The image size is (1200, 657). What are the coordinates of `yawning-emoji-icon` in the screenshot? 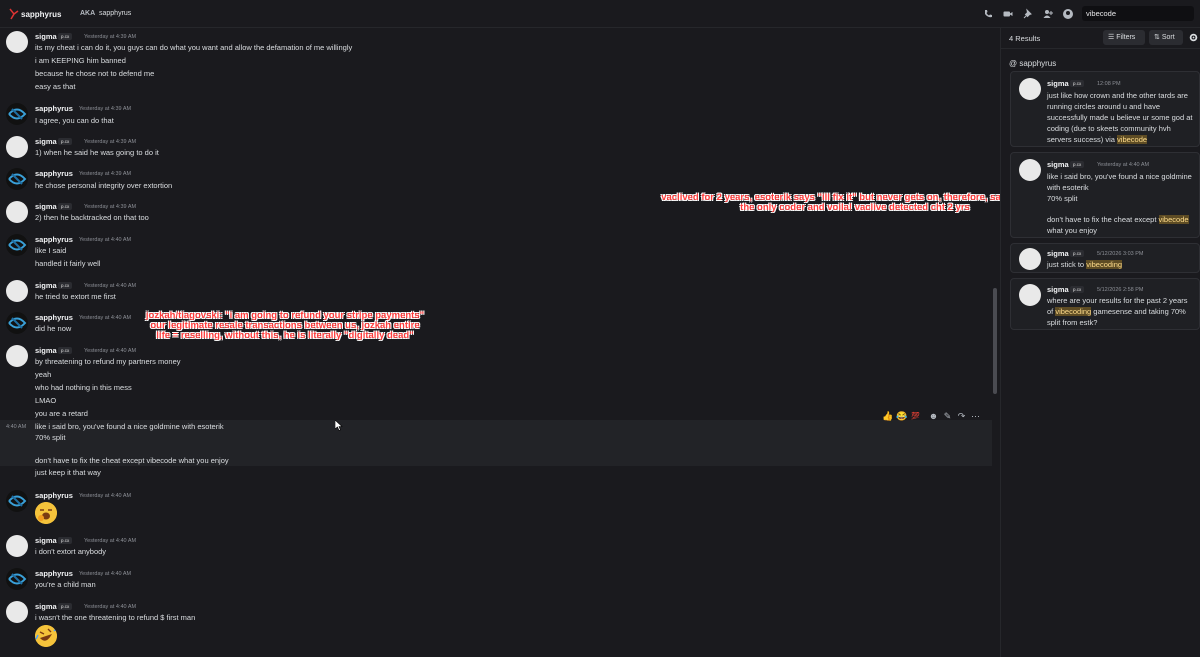 It's located at (46, 513).